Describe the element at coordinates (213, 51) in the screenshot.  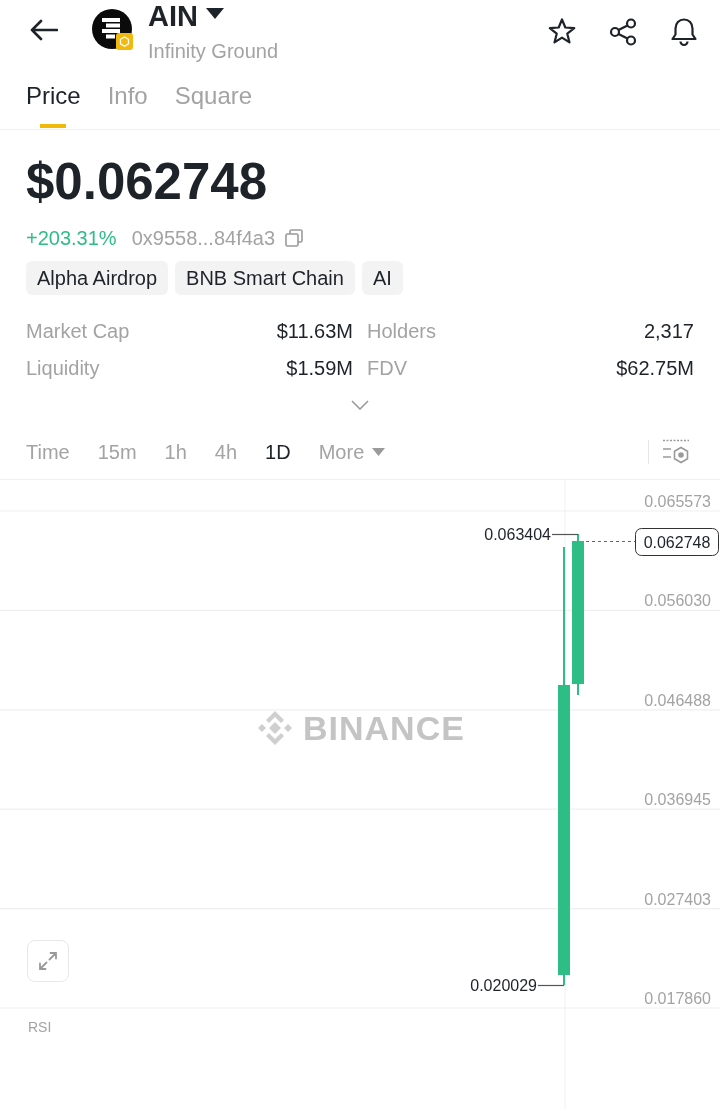
I see `token-name: Infinity Ground` at that location.